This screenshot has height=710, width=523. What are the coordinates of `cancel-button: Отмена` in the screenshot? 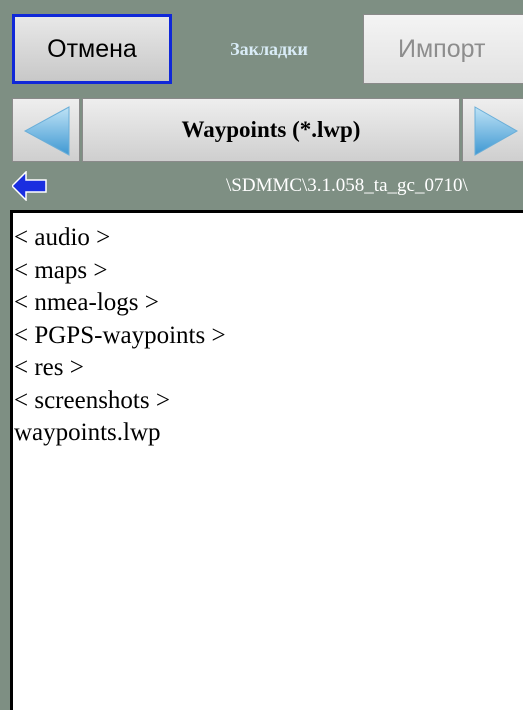 It's located at (92, 49).